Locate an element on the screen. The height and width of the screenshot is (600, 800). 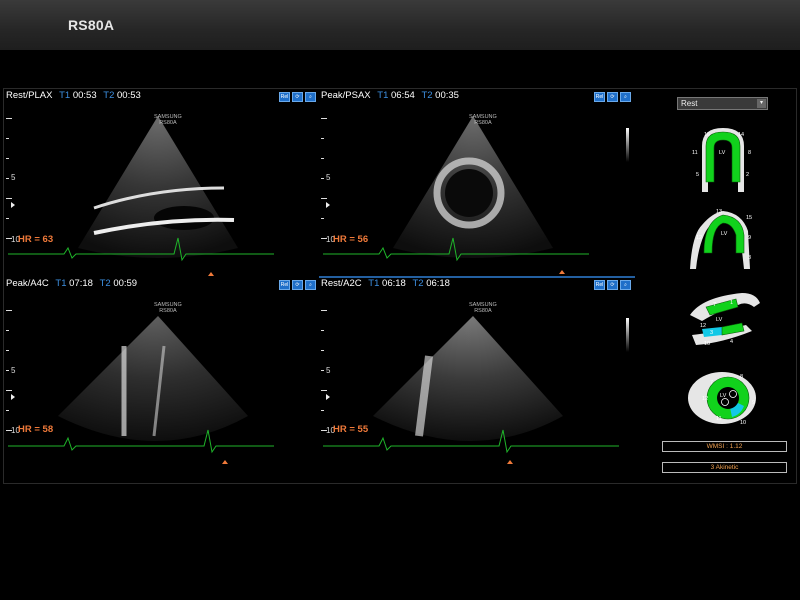
akinetic-count: 3 Akinetic is located at coordinates (724, 467).